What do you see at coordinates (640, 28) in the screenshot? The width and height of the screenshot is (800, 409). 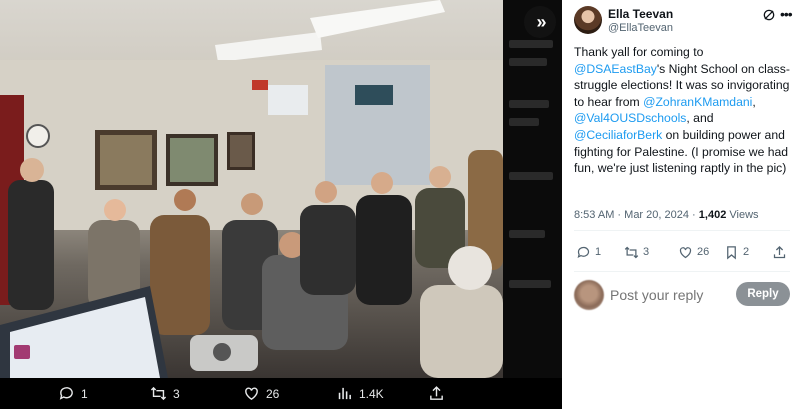 I see `author-handle: @EllaTeevan` at bounding box center [640, 28].